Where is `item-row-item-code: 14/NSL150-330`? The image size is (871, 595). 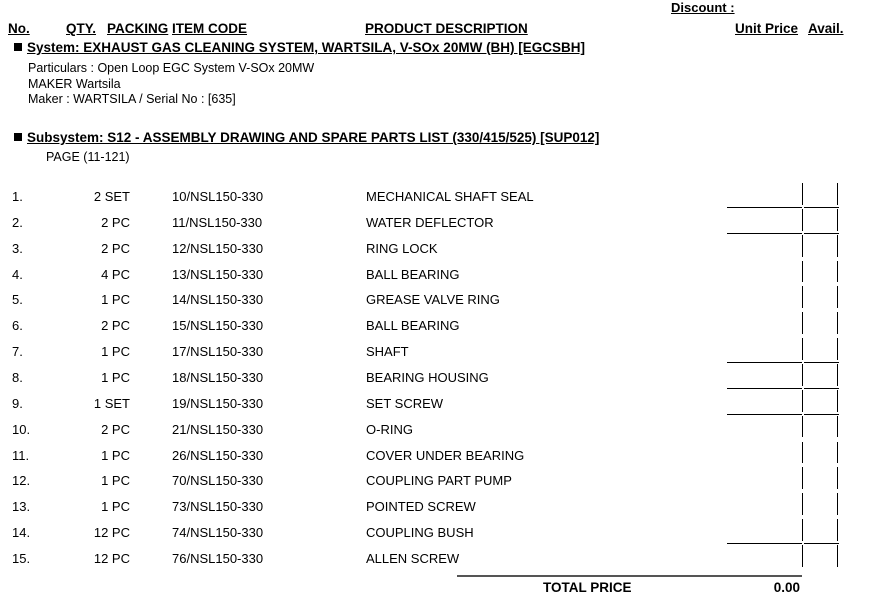
item-row-item-code: 14/NSL150-330 is located at coordinates (218, 300).